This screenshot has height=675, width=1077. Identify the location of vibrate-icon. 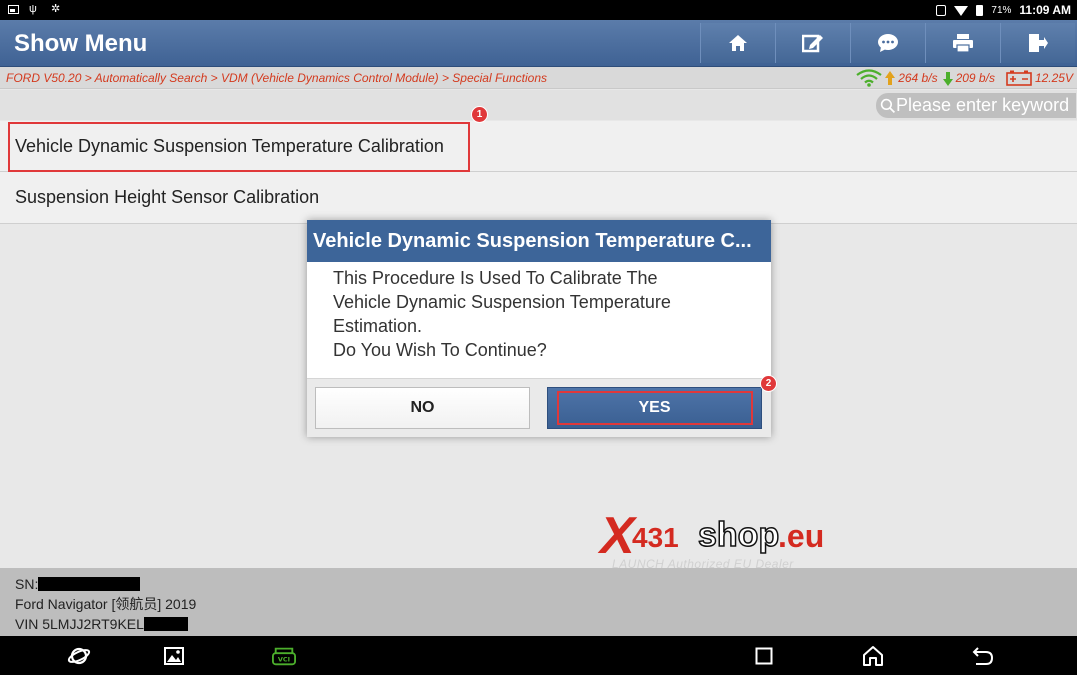
(941, 10).